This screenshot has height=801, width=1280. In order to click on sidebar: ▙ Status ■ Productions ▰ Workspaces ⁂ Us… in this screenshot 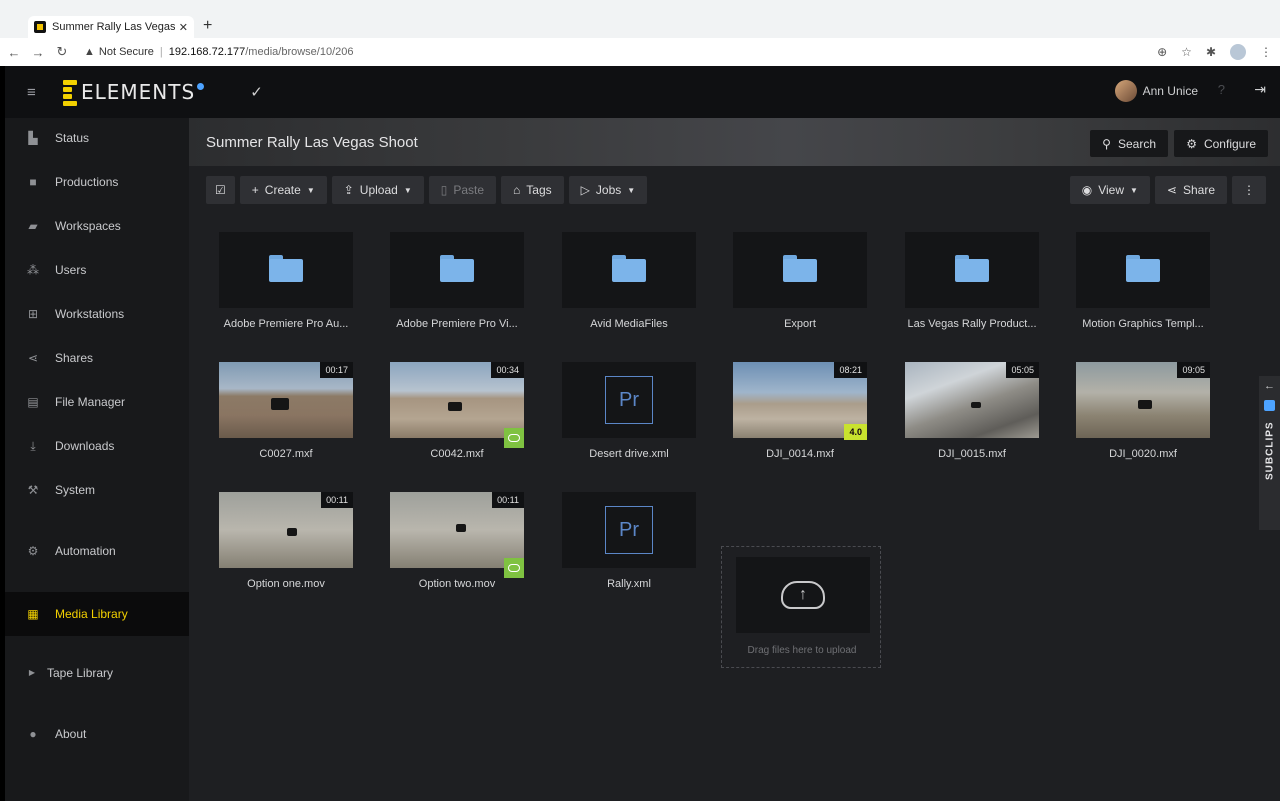, I will do `click(97, 459)`.